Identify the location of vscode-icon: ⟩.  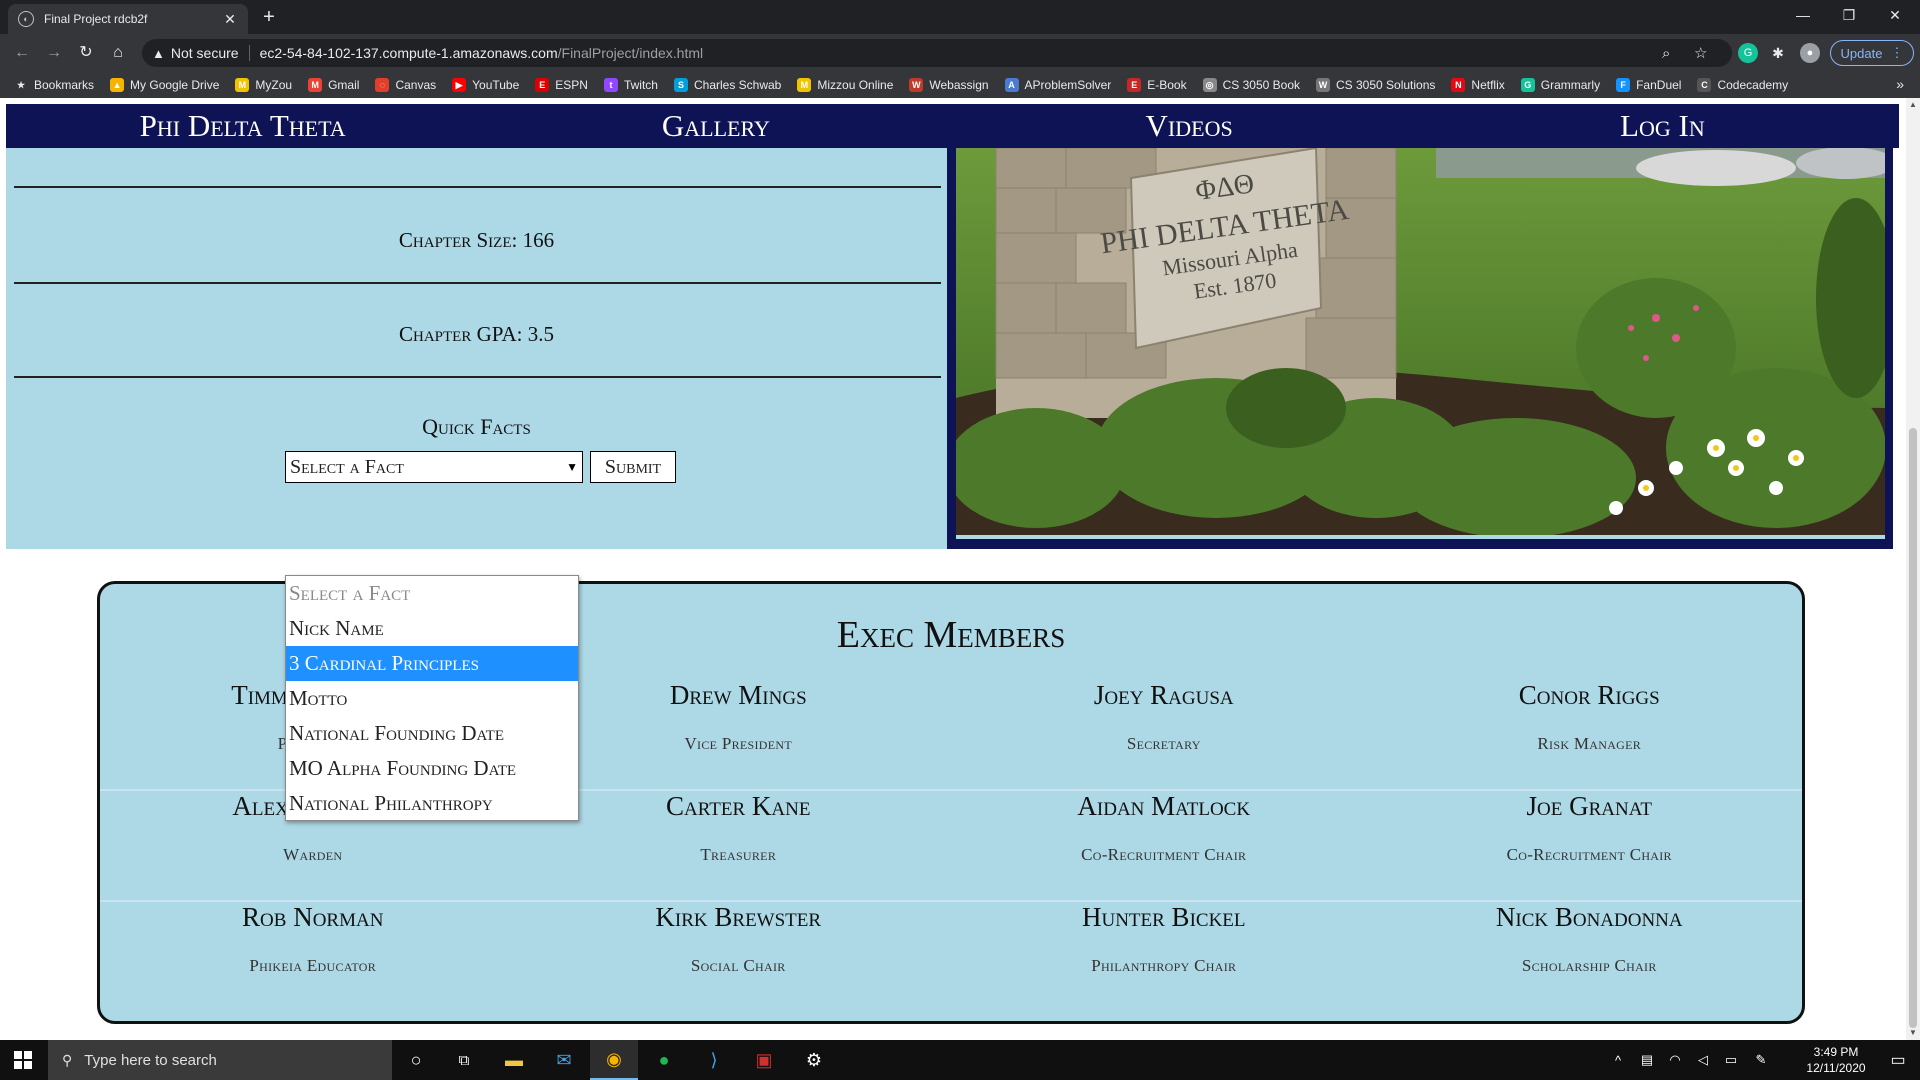
(714, 1060).